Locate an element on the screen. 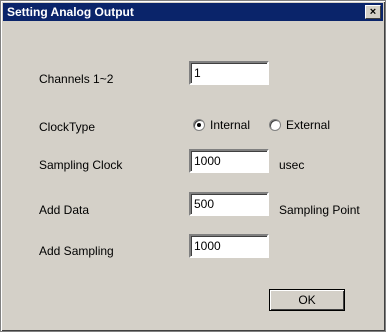 This screenshot has width=388, height=336. clock-type-internal-label: Internal is located at coordinates (230, 125).